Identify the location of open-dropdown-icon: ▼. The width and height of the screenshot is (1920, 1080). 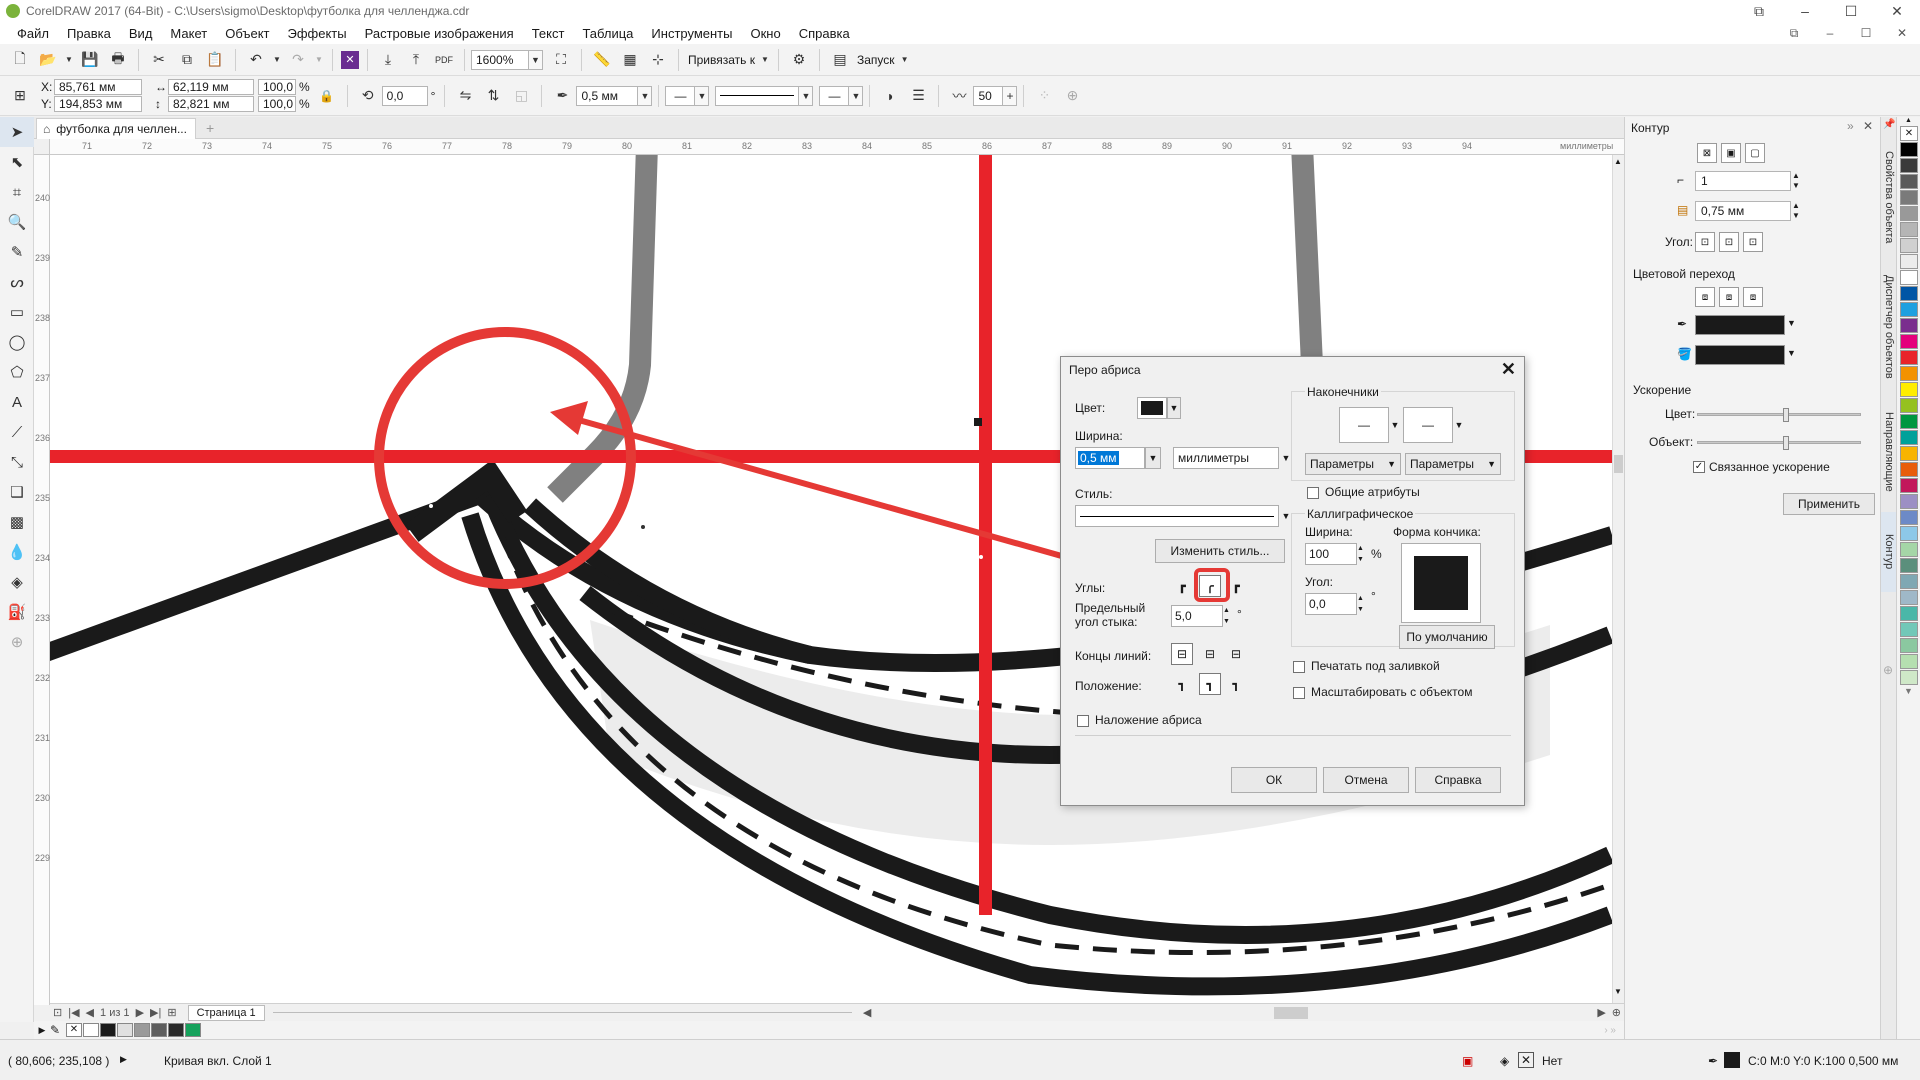
(69, 60).